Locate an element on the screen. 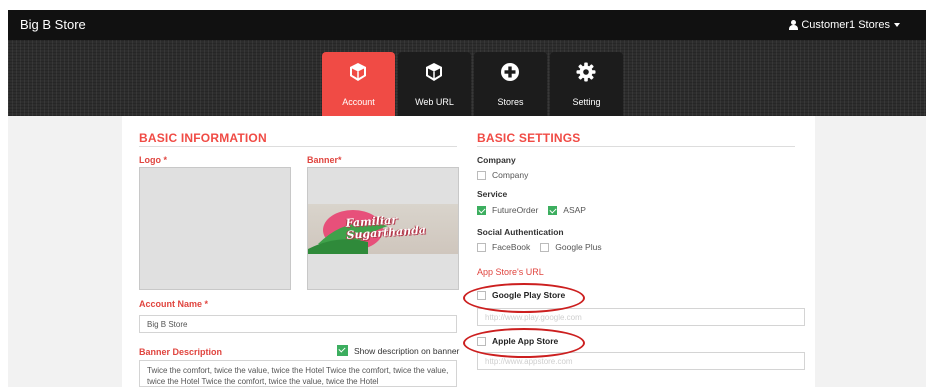 The image size is (936, 387). caret-down-icon is located at coordinates (897, 25).